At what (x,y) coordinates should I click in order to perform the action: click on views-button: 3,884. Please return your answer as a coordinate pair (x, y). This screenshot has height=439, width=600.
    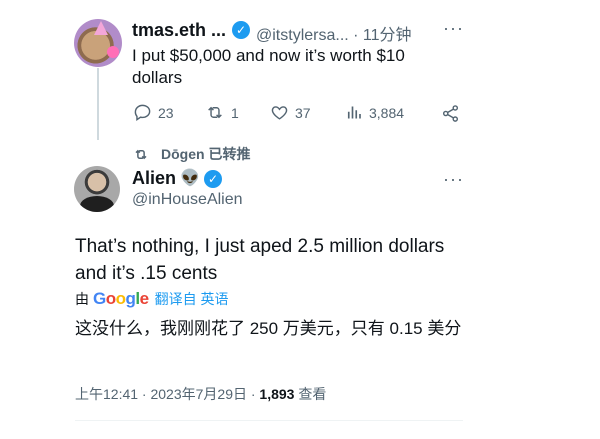
    Looking at the image, I should click on (374, 112).